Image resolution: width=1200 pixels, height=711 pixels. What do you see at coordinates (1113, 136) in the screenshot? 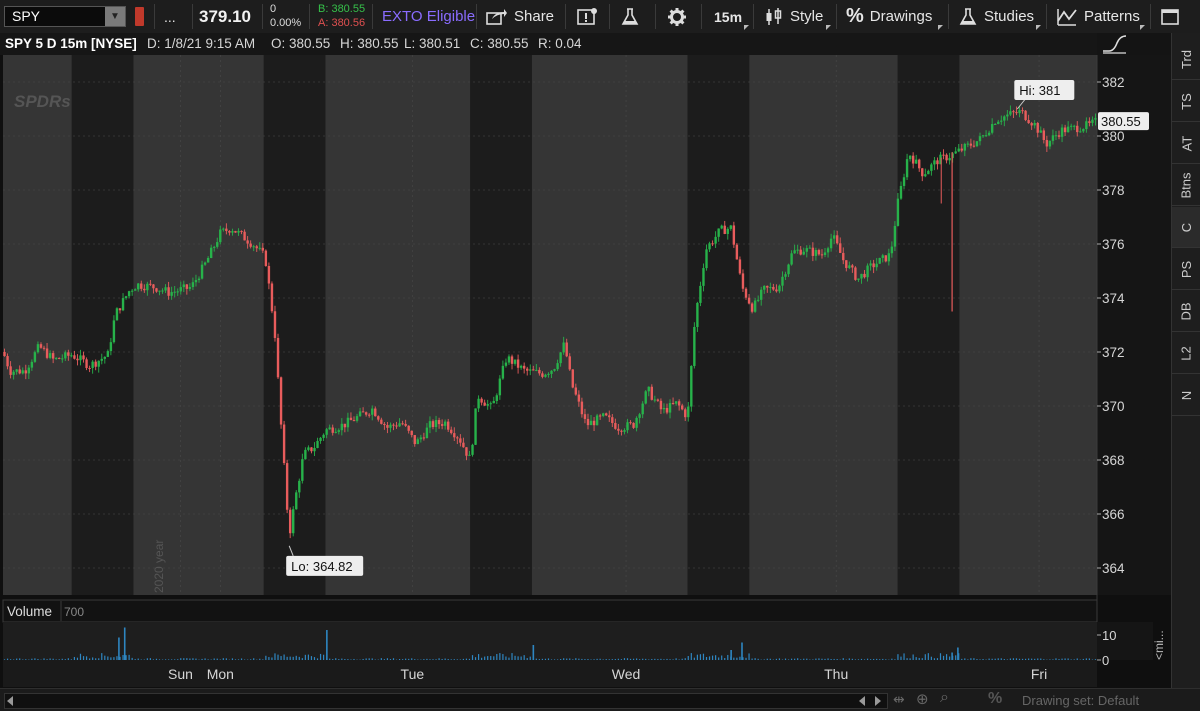
I see `price-tick-label: 380` at bounding box center [1113, 136].